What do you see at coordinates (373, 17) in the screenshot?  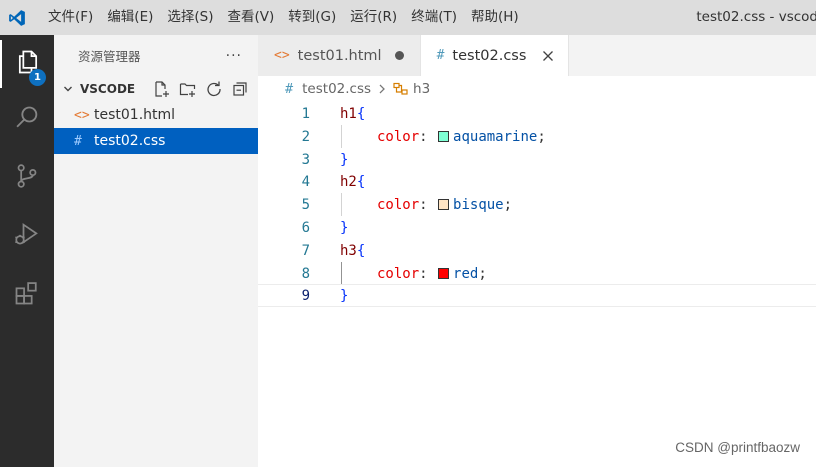 I see `menu-run: 运行(R)` at bounding box center [373, 17].